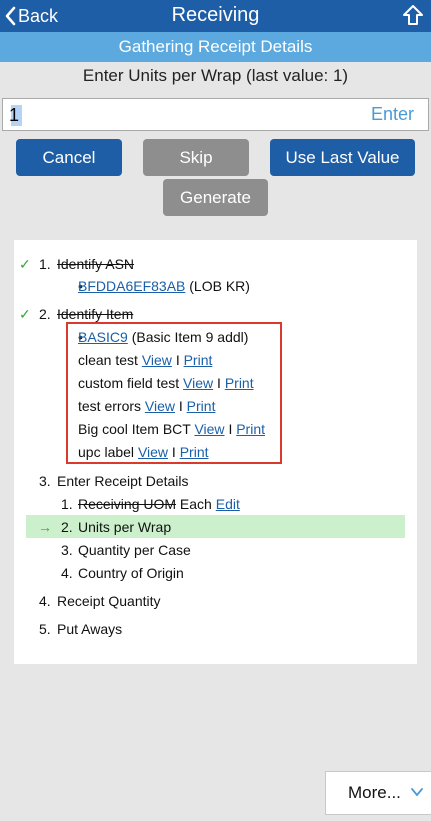 This screenshot has height=821, width=431. Describe the element at coordinates (417, 792) in the screenshot. I see `chevron-down-icon` at that location.